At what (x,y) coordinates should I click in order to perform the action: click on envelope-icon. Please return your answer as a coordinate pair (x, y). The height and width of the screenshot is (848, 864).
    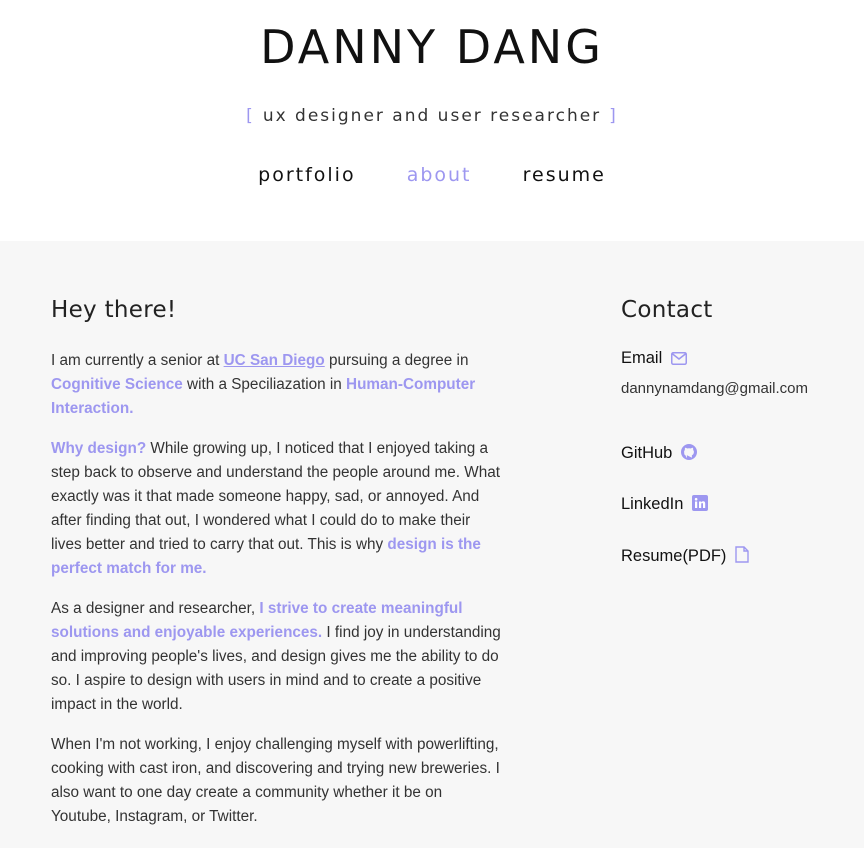
    Looking at the image, I should click on (678, 360).